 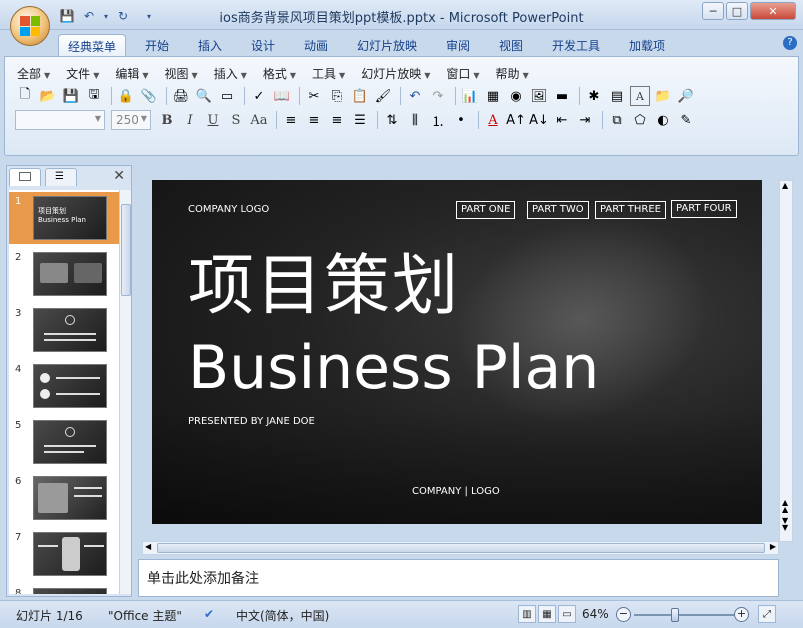 What do you see at coordinates (493, 96) in the screenshot?
I see `insert-table-icon: ▦` at bounding box center [493, 96].